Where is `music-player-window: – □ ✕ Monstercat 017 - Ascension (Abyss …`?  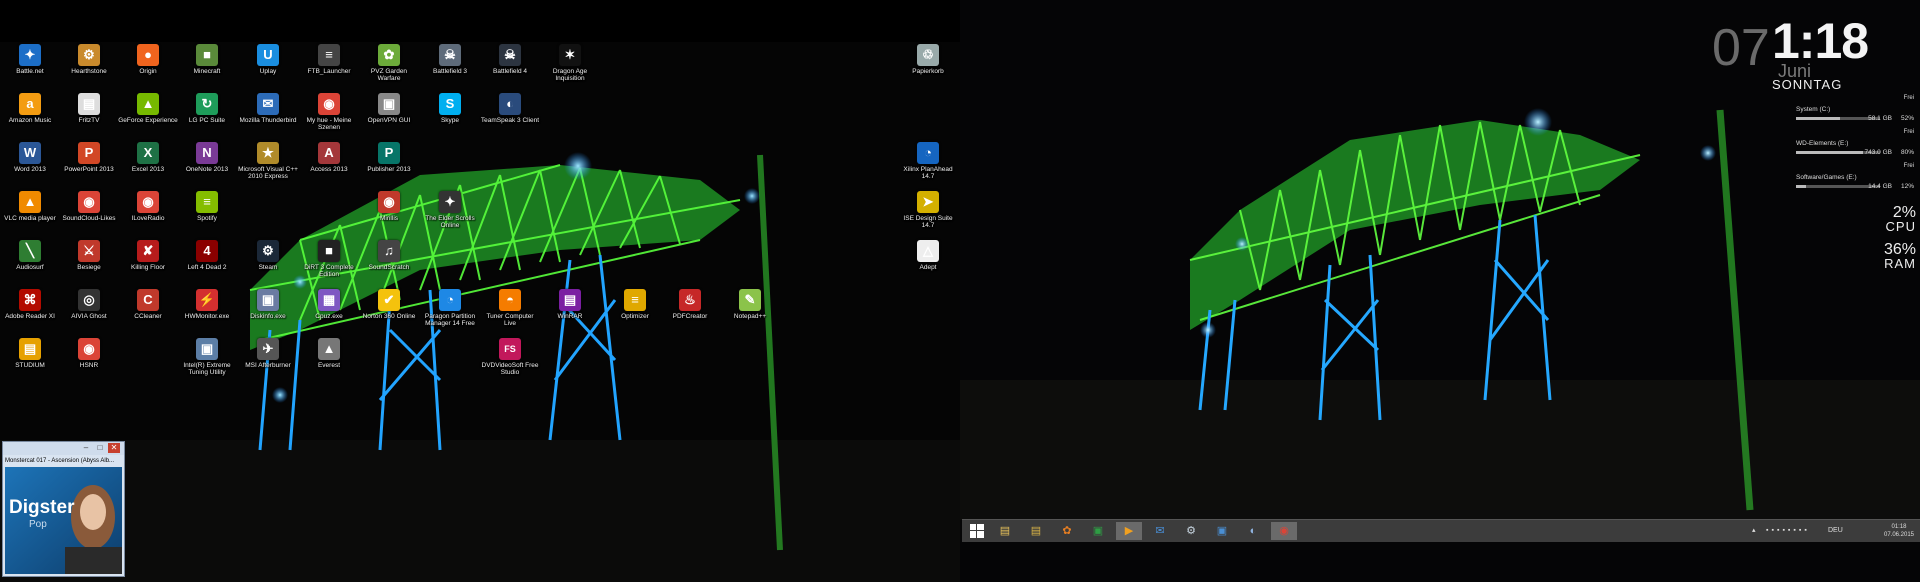 music-player-window: – □ ✕ Monstercat 017 - Ascension (Abyss … is located at coordinates (63, 509).